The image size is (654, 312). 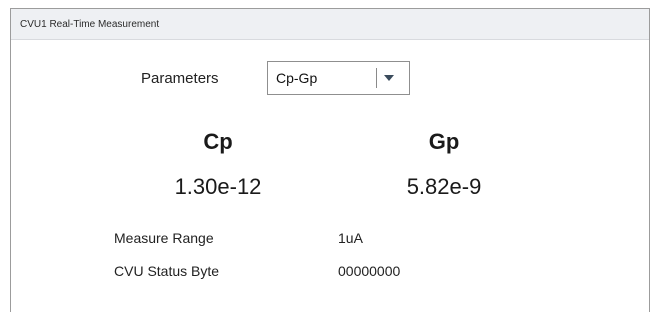 I want to click on measurement-value-gp: 5.82e-9, so click(x=444, y=186).